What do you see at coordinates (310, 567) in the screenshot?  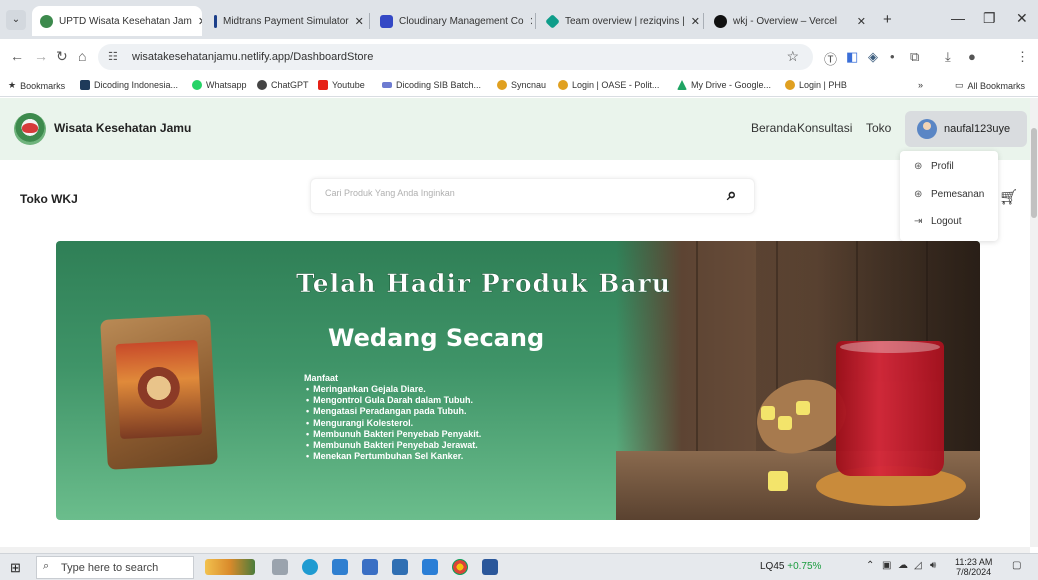 I see `edge-icon` at bounding box center [310, 567].